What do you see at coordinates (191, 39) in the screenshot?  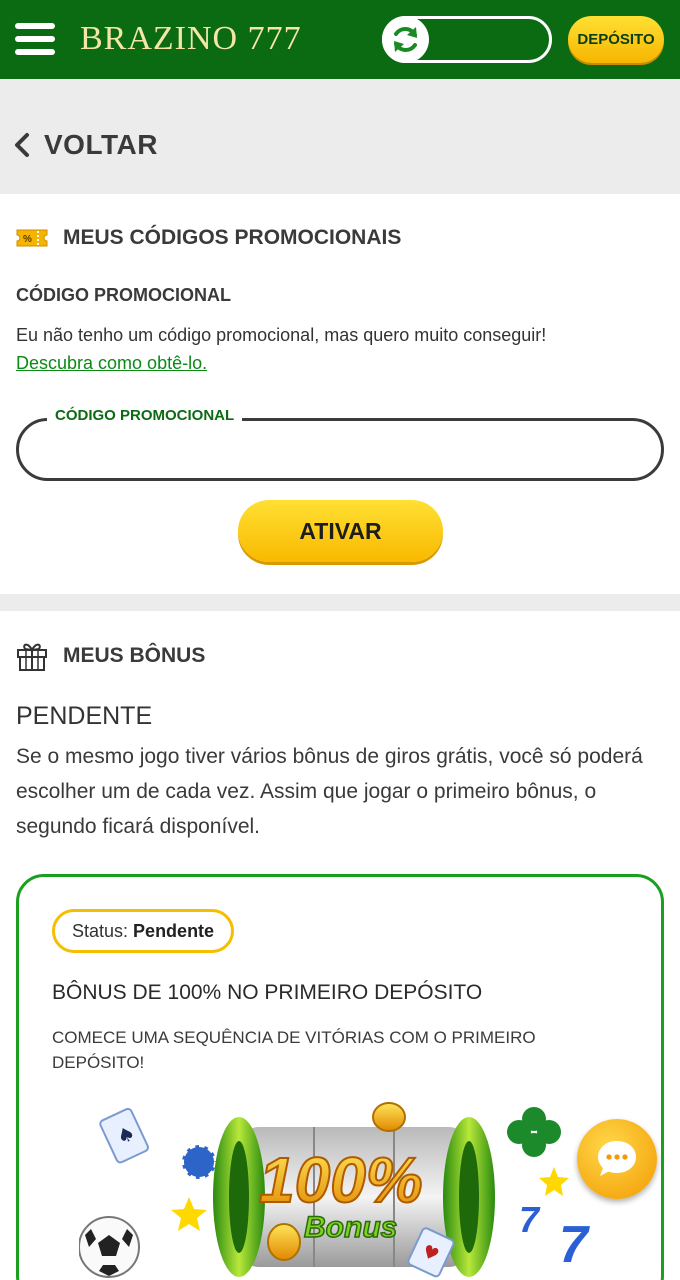 I see `brand-logo: BRAZINO 777` at bounding box center [191, 39].